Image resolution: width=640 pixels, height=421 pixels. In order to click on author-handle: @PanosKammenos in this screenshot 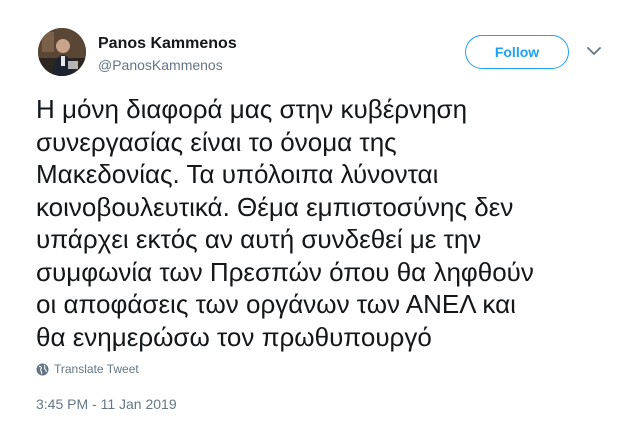, I will do `click(160, 65)`.